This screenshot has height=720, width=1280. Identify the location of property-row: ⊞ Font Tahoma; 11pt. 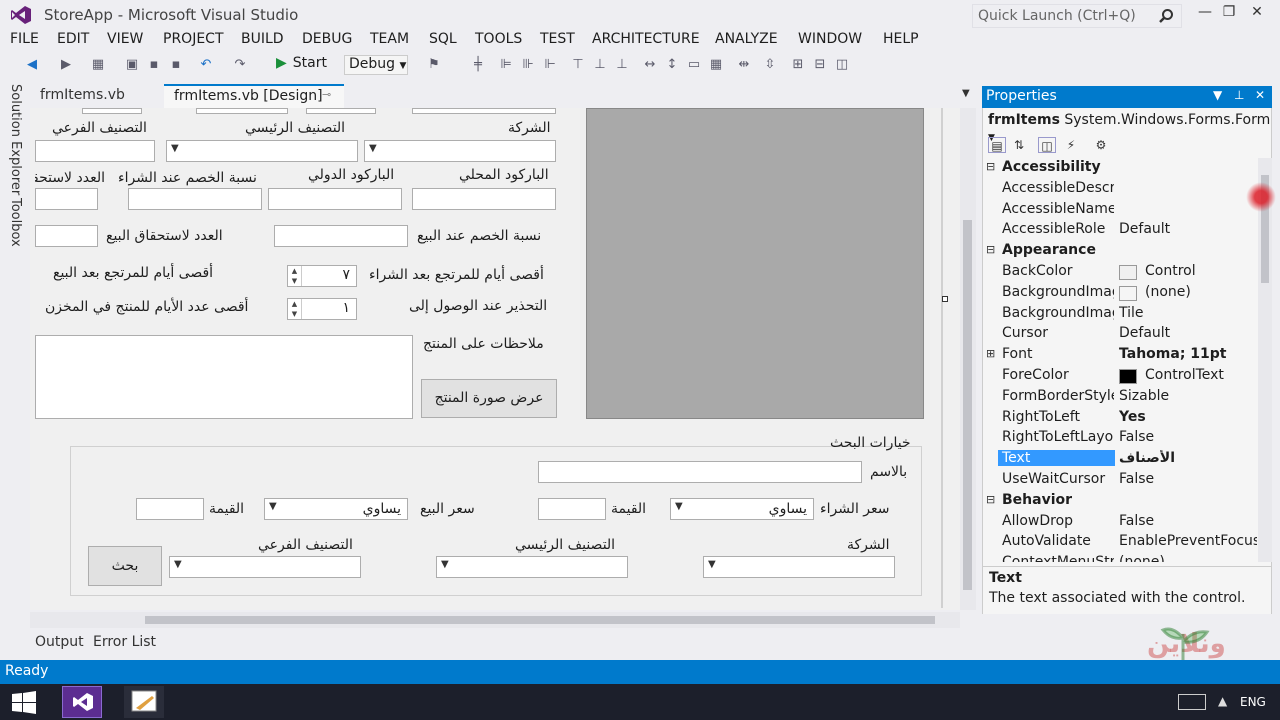
(1120, 355).